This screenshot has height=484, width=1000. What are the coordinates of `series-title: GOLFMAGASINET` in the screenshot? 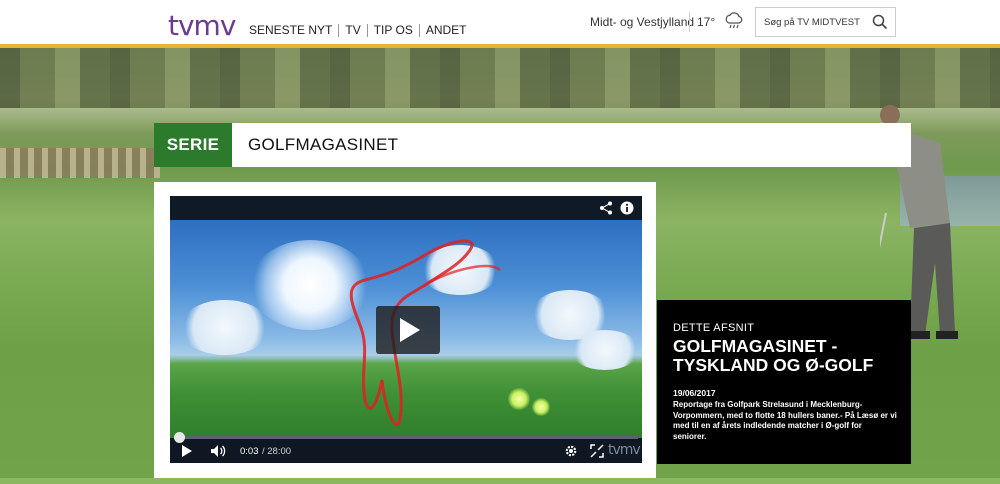 It's located at (323, 145).